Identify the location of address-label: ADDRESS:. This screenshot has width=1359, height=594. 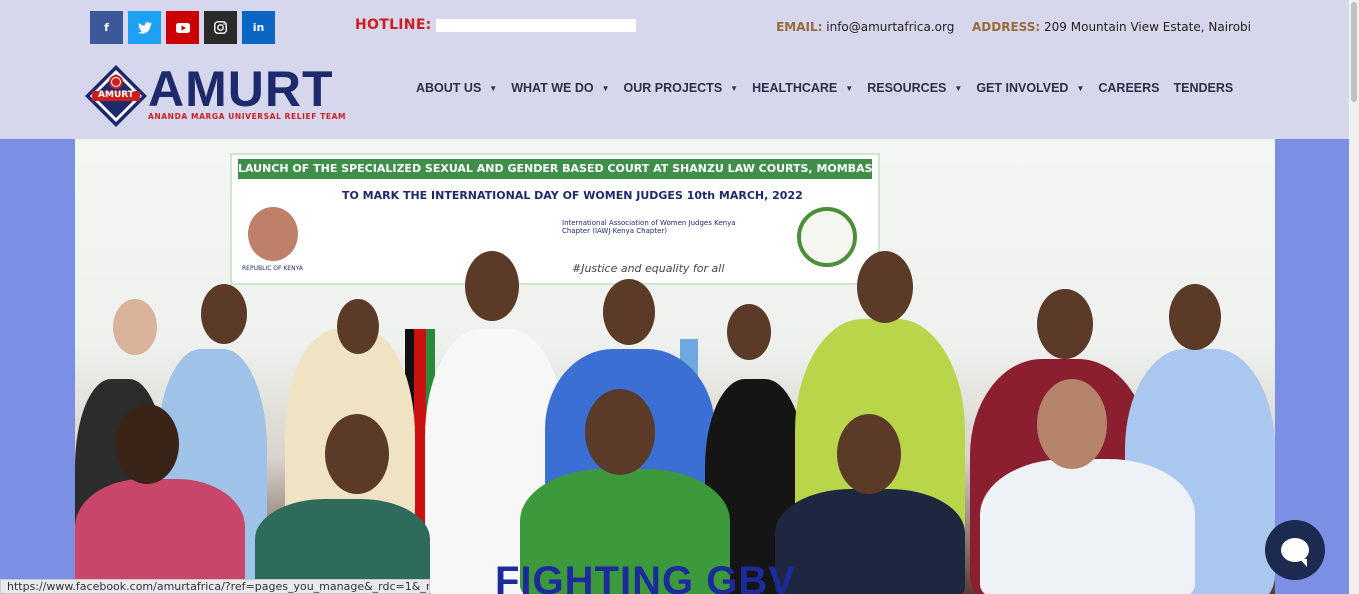
(1006, 27).